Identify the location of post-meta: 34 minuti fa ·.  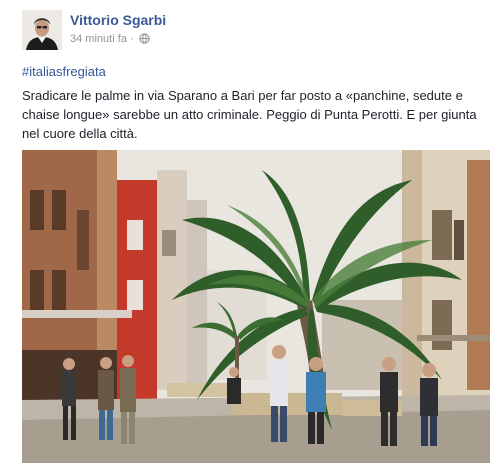
(110, 40).